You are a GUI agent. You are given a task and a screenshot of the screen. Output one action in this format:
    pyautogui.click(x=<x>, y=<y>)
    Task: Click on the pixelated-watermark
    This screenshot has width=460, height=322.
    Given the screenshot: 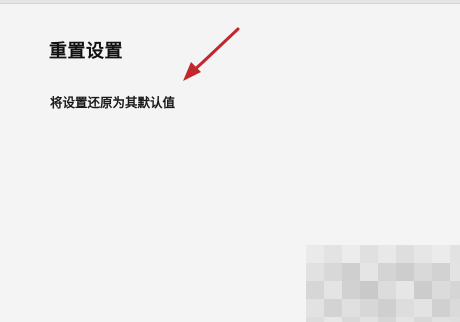 What is the action you would take?
    pyautogui.click(x=383, y=283)
    